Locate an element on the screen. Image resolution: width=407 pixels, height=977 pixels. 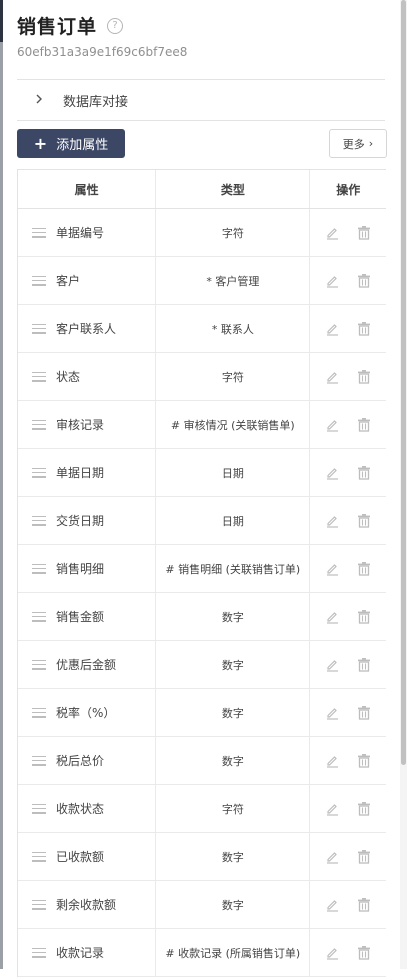
add-property-label: 添加属性 is located at coordinates (82, 145).